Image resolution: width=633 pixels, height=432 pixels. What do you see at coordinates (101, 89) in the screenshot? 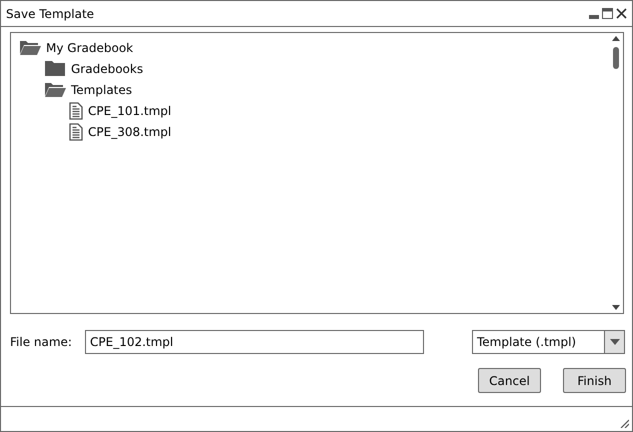
I see `folder-item: Templates` at bounding box center [101, 89].